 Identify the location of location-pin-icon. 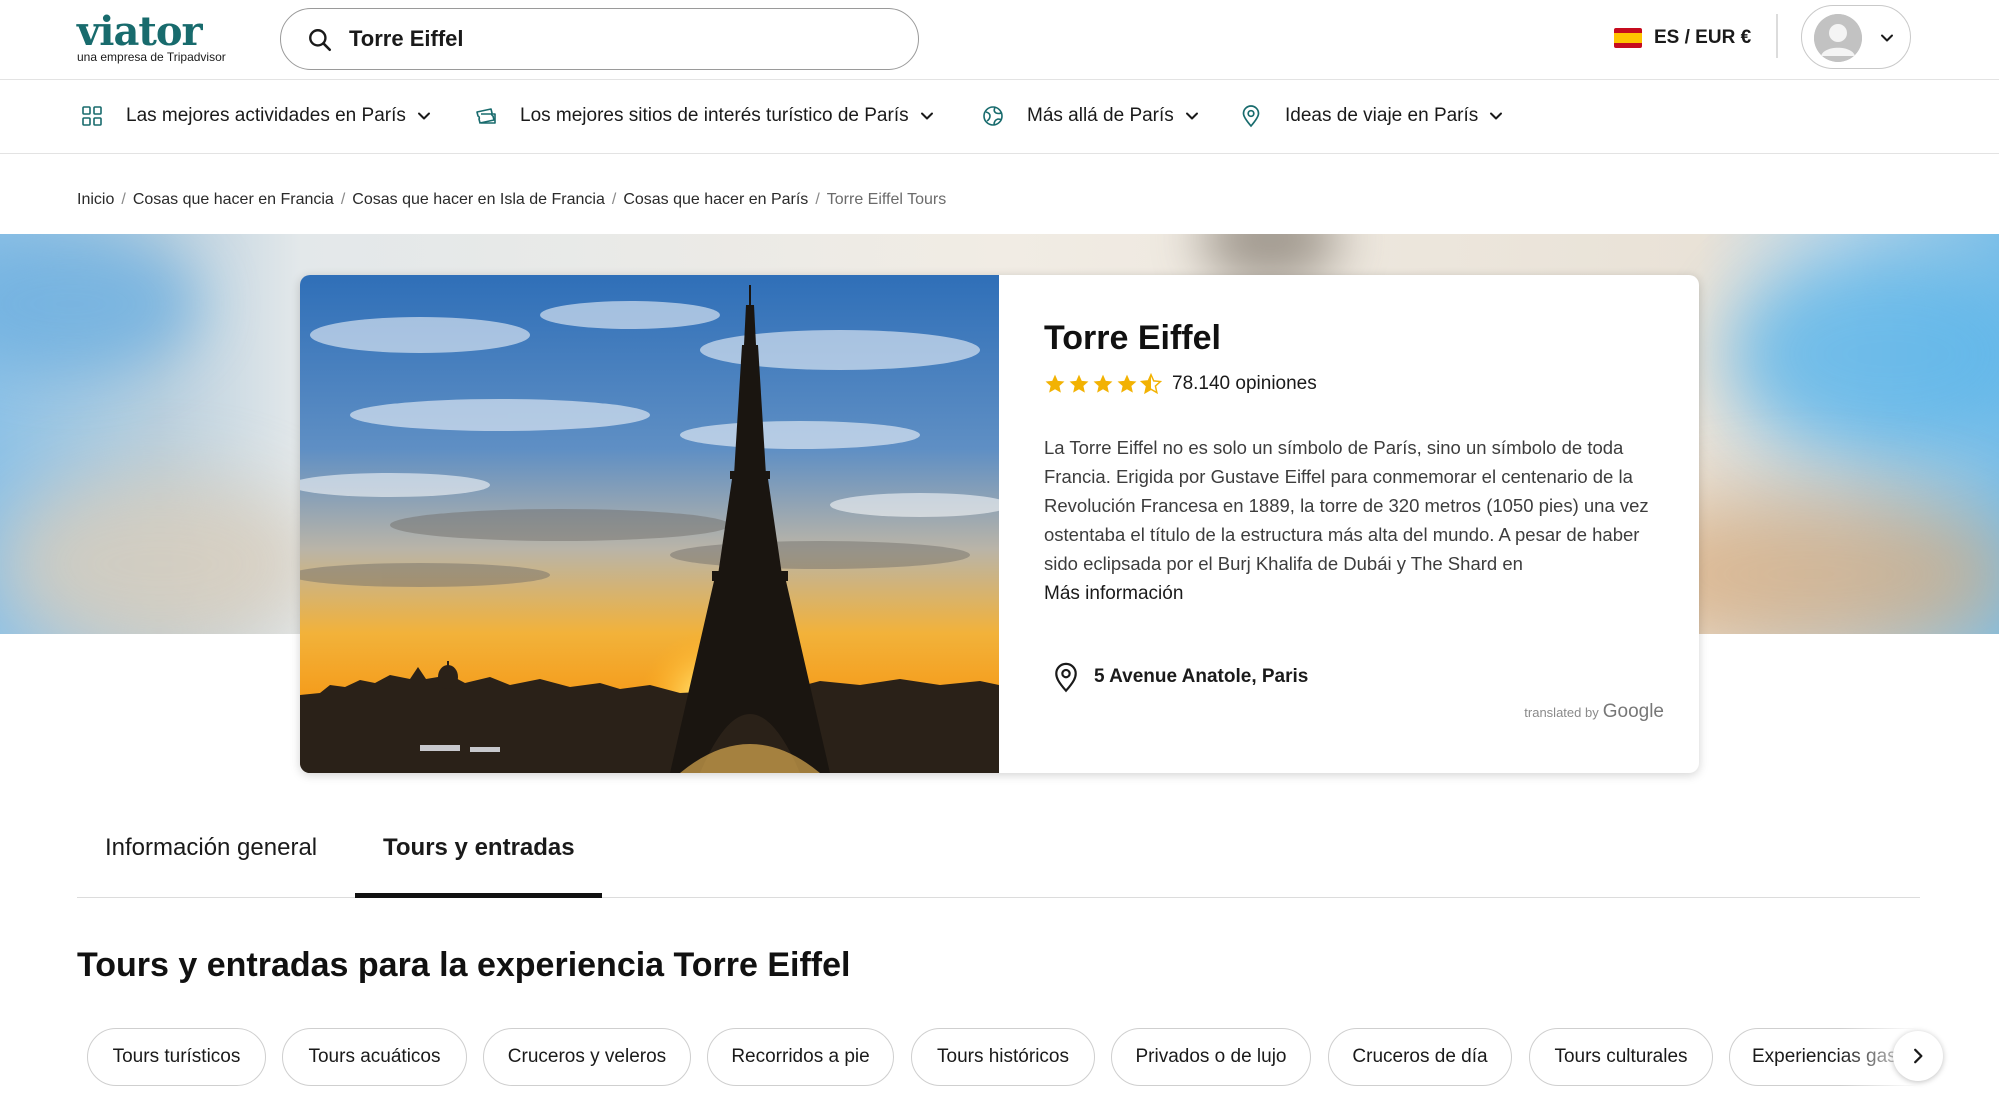
(1066, 677).